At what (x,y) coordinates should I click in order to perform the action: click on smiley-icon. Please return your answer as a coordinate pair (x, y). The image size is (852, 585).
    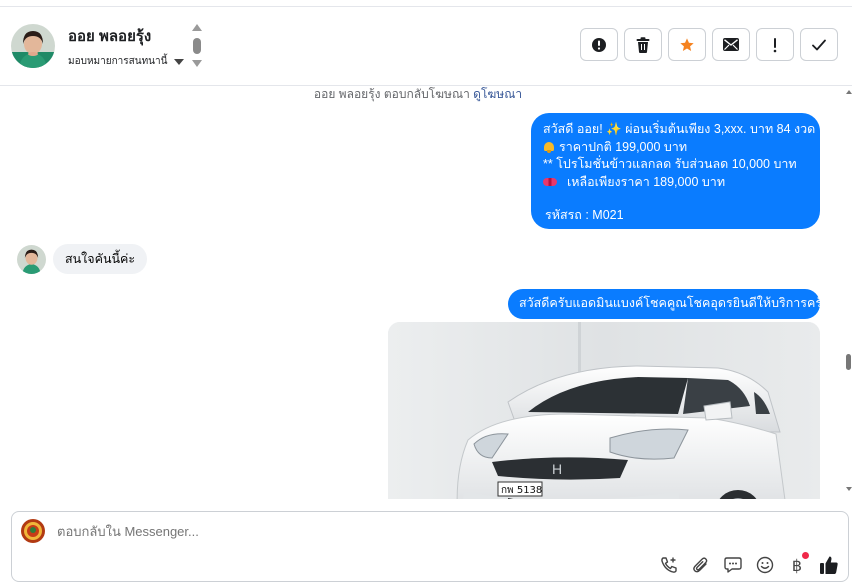
    Looking at the image, I should click on (765, 565).